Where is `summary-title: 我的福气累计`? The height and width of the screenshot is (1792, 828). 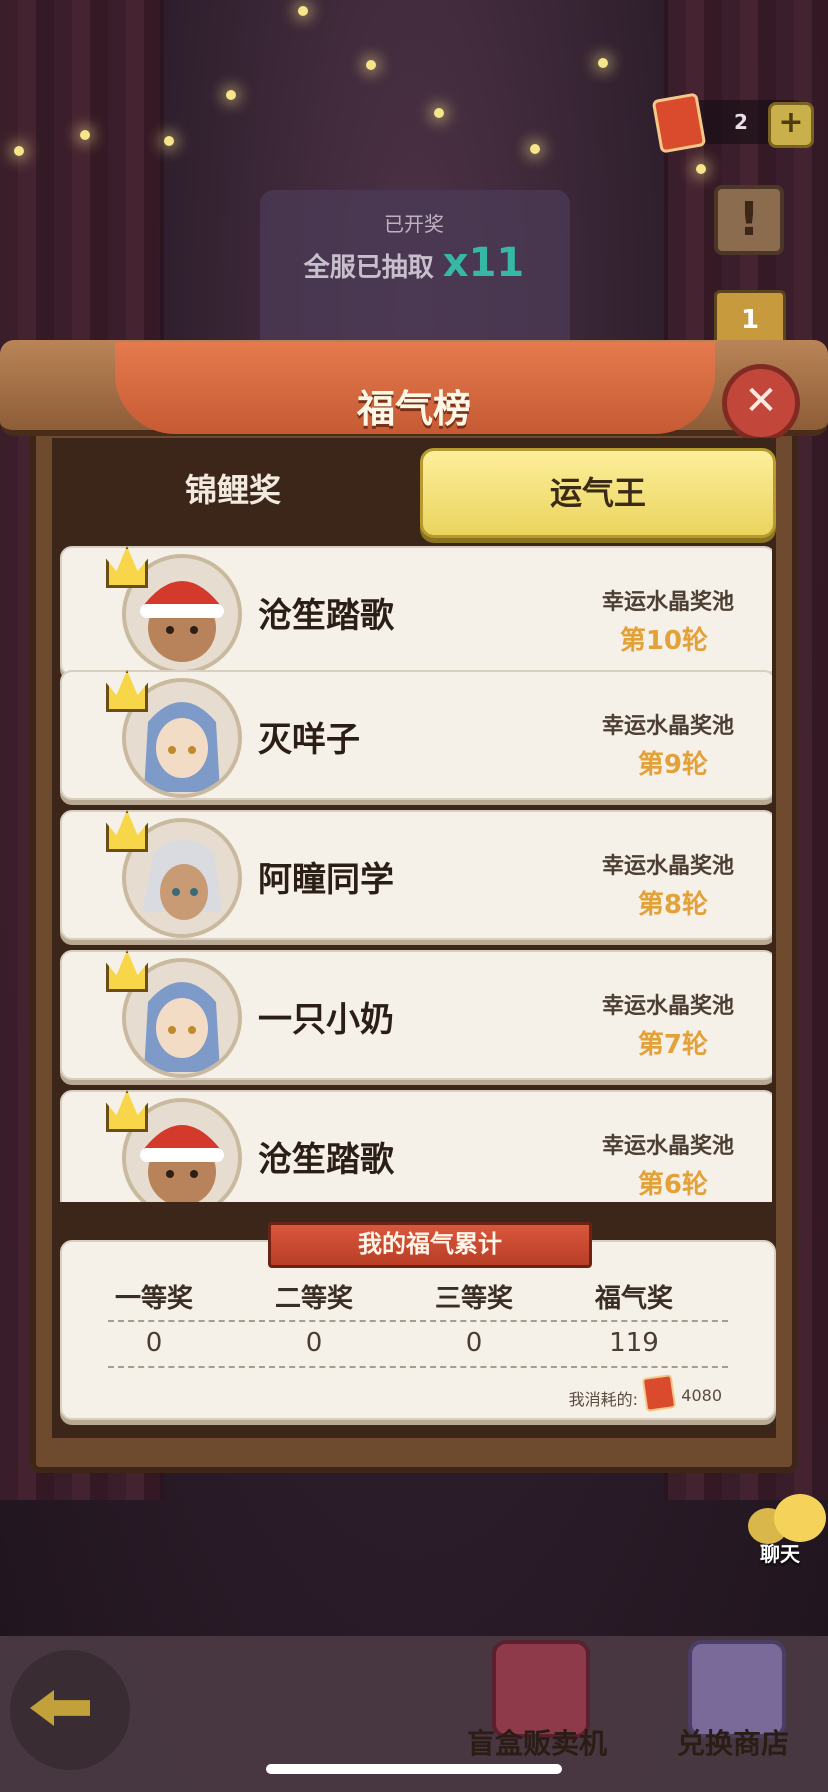 summary-title: 我的福气累计 is located at coordinates (430, 1245).